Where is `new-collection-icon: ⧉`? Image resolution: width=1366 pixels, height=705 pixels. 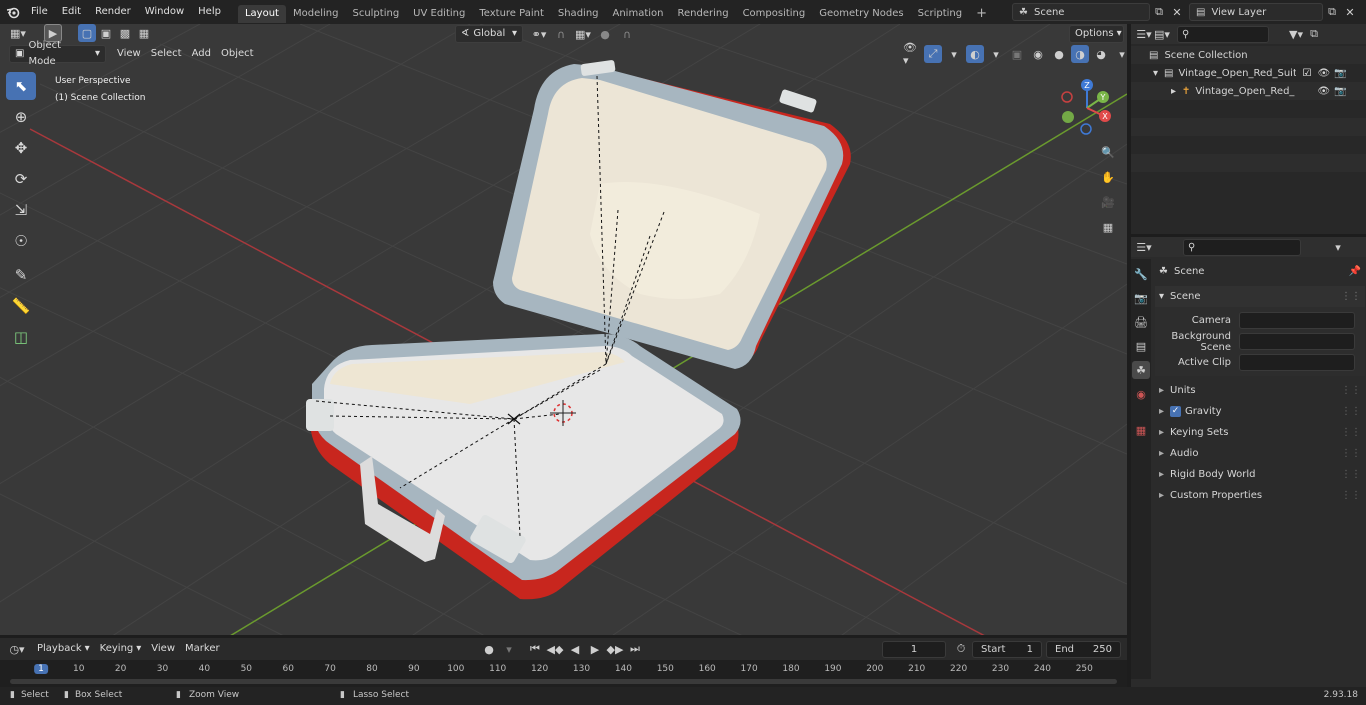 new-collection-icon: ⧉ is located at coordinates (1314, 34).